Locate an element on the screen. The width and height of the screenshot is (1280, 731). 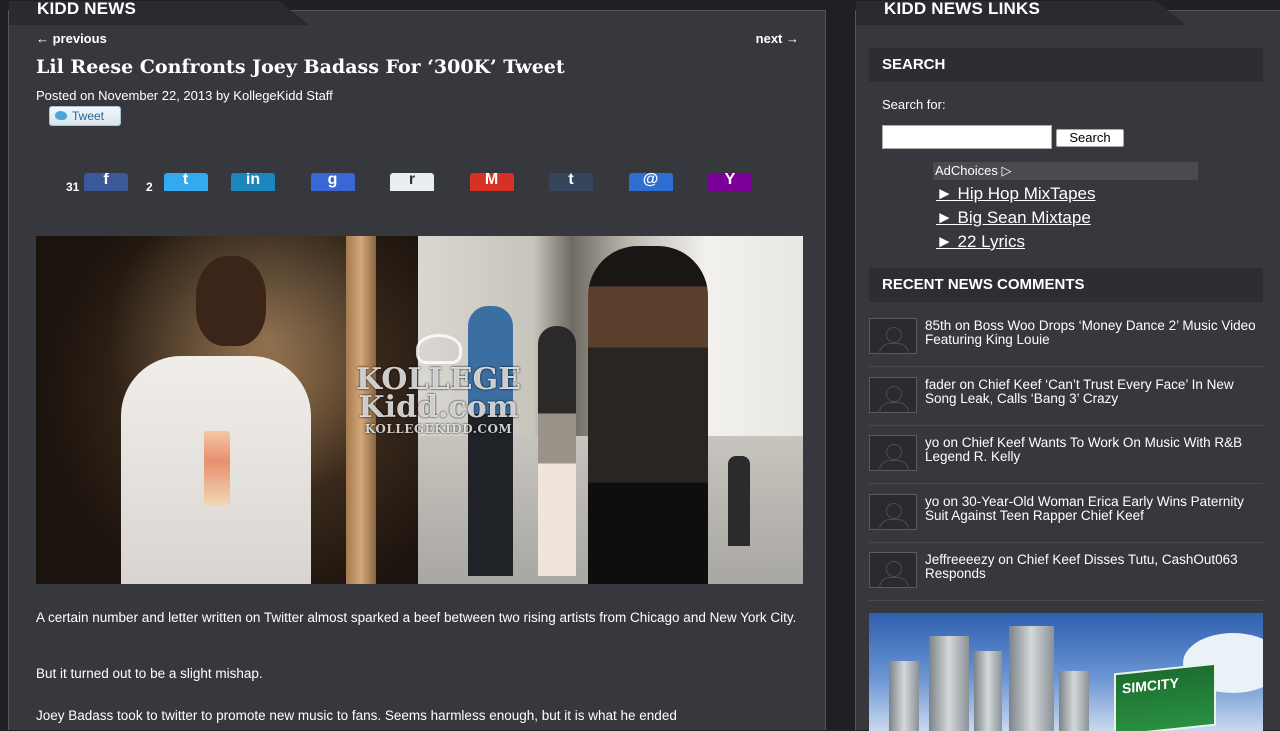
adchoices-bar: AdChoices ▷ is located at coordinates (1065, 171).